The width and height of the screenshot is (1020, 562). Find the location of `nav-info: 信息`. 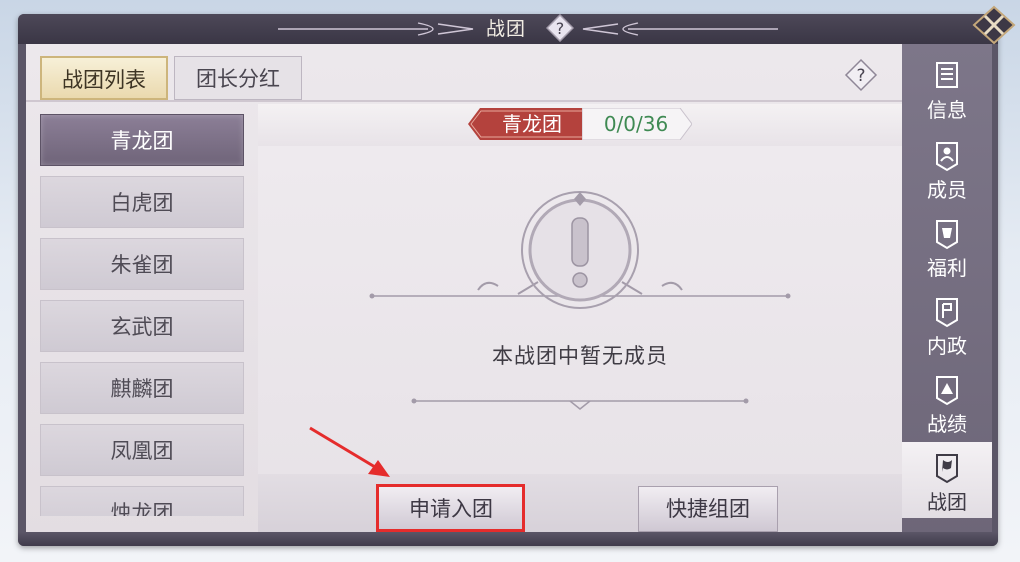

nav-info: 信息 is located at coordinates (947, 88).